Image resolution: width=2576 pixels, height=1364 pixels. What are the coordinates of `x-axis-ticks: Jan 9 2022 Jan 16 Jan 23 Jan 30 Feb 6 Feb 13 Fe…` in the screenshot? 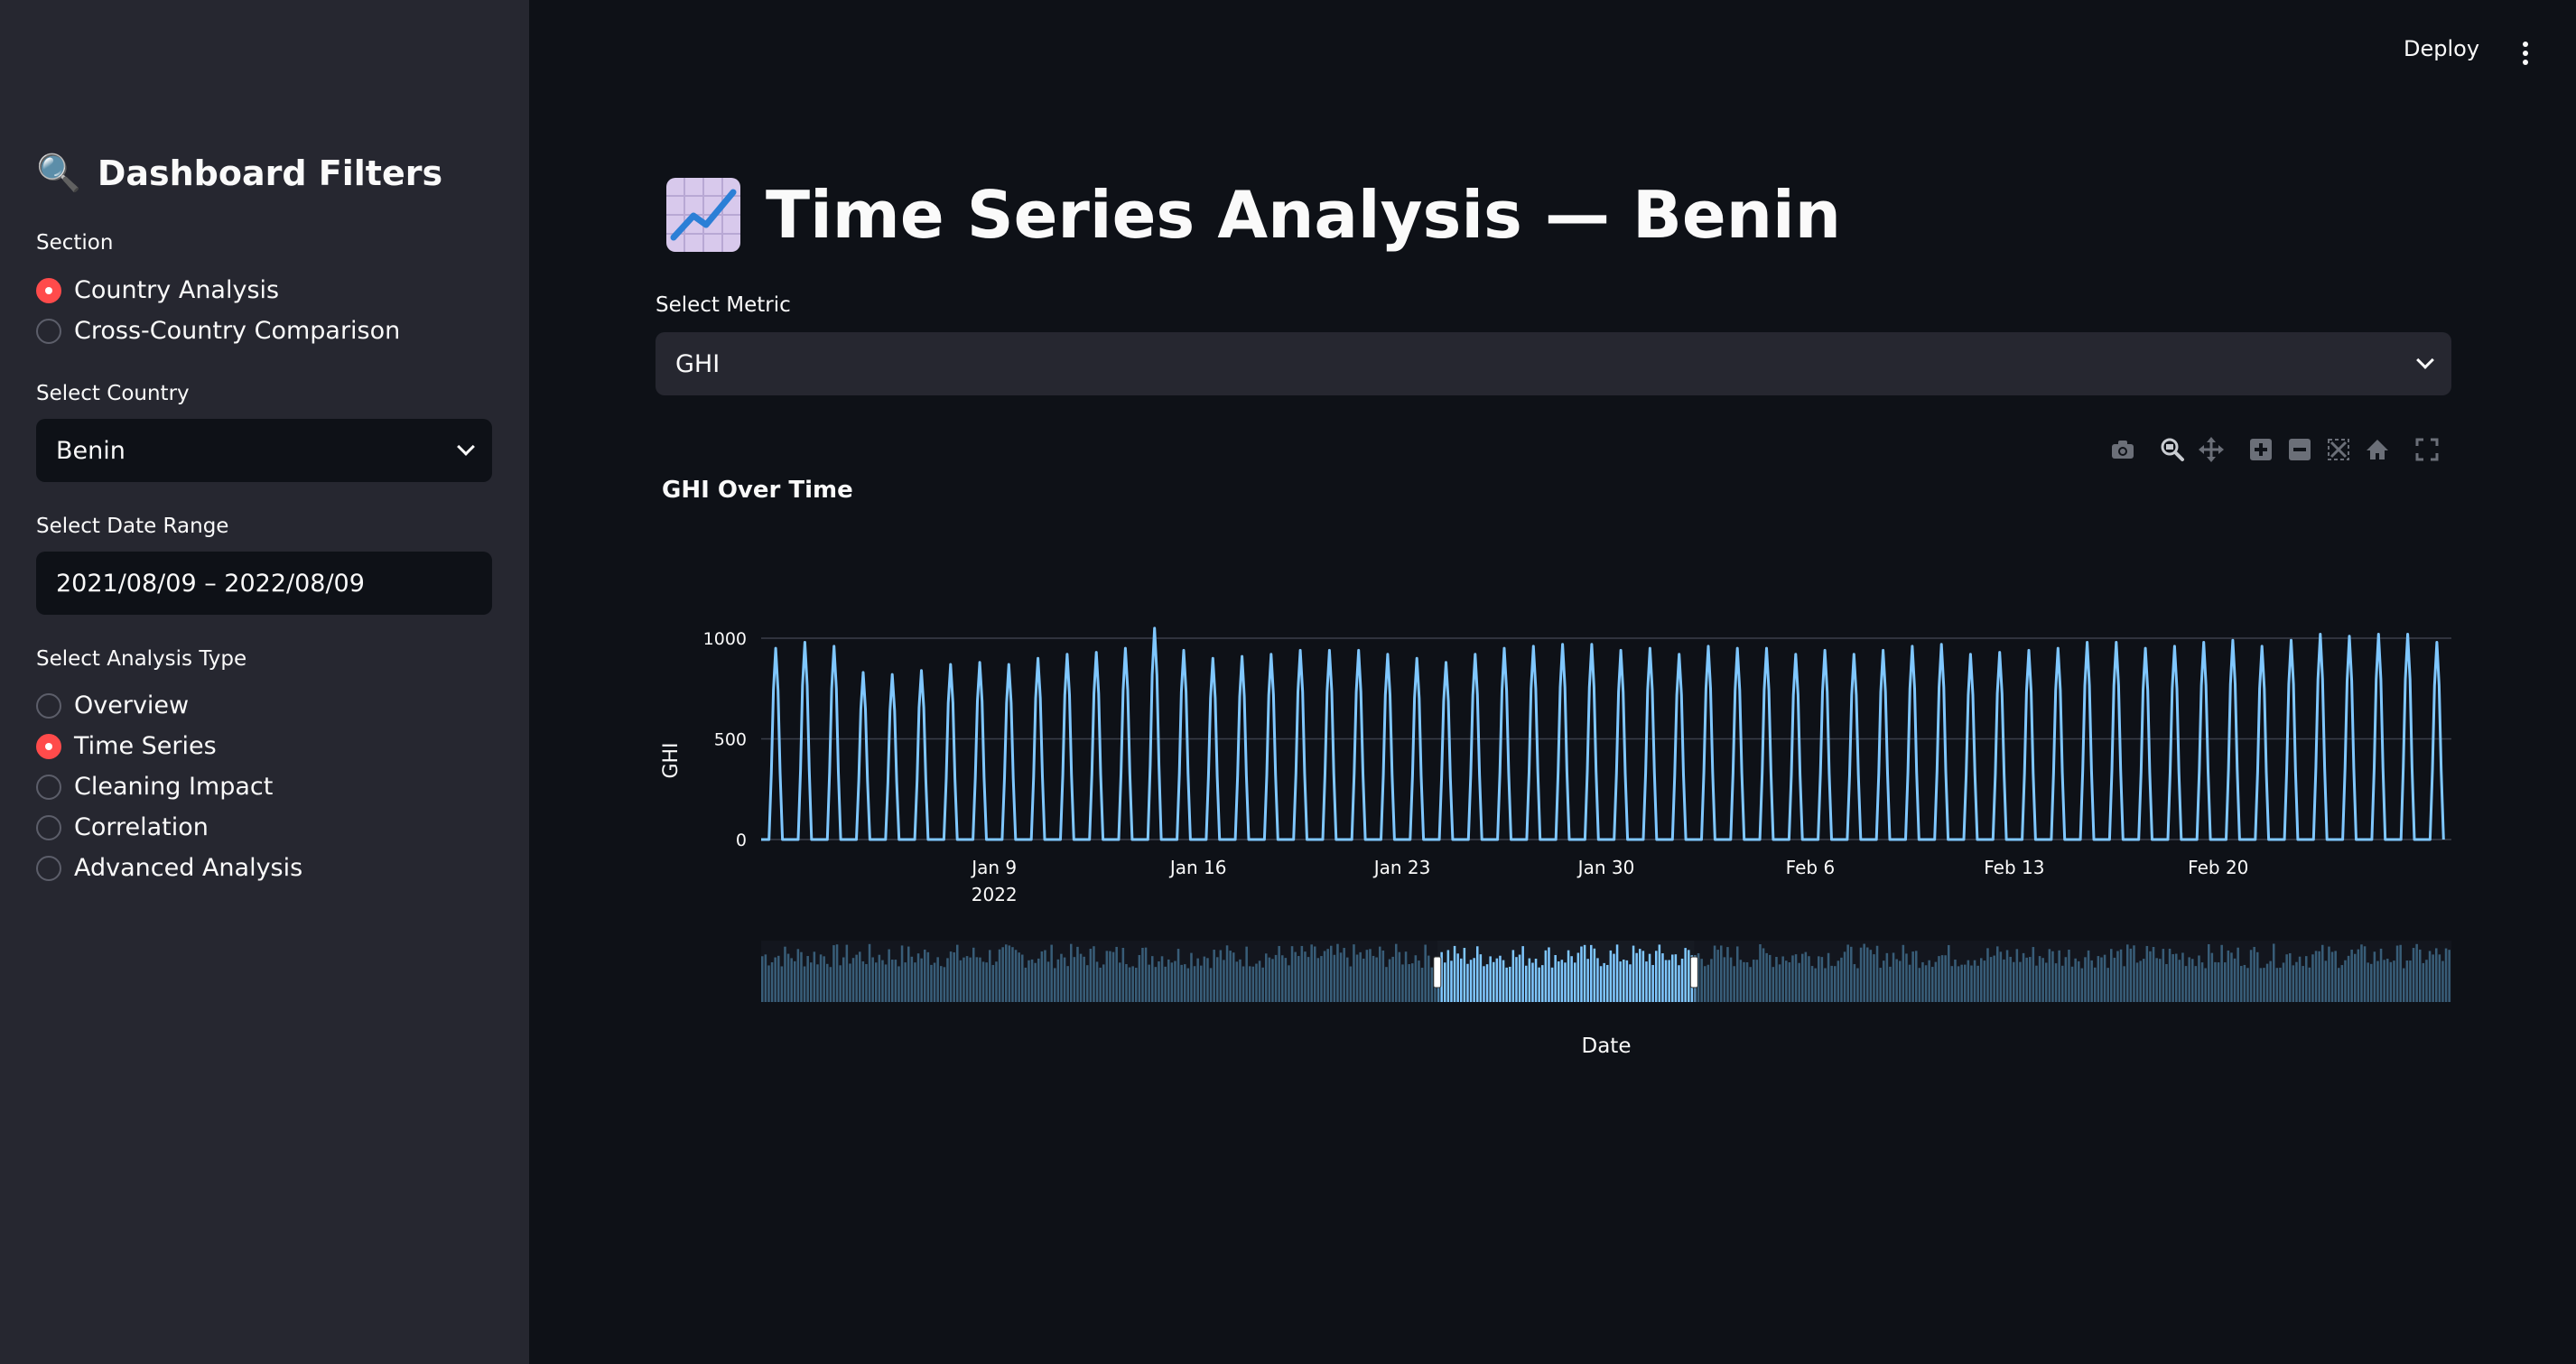 It's located at (1609, 881).